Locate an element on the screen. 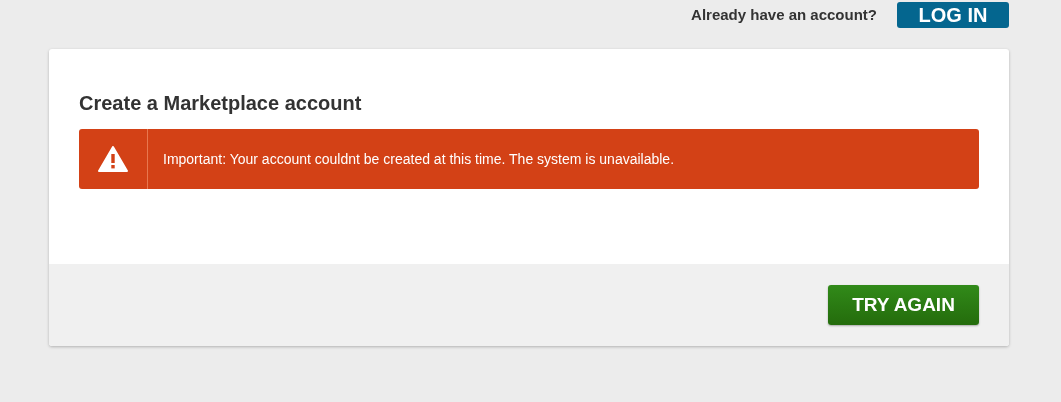  page-title: Create a Marketplace account is located at coordinates (221, 103).